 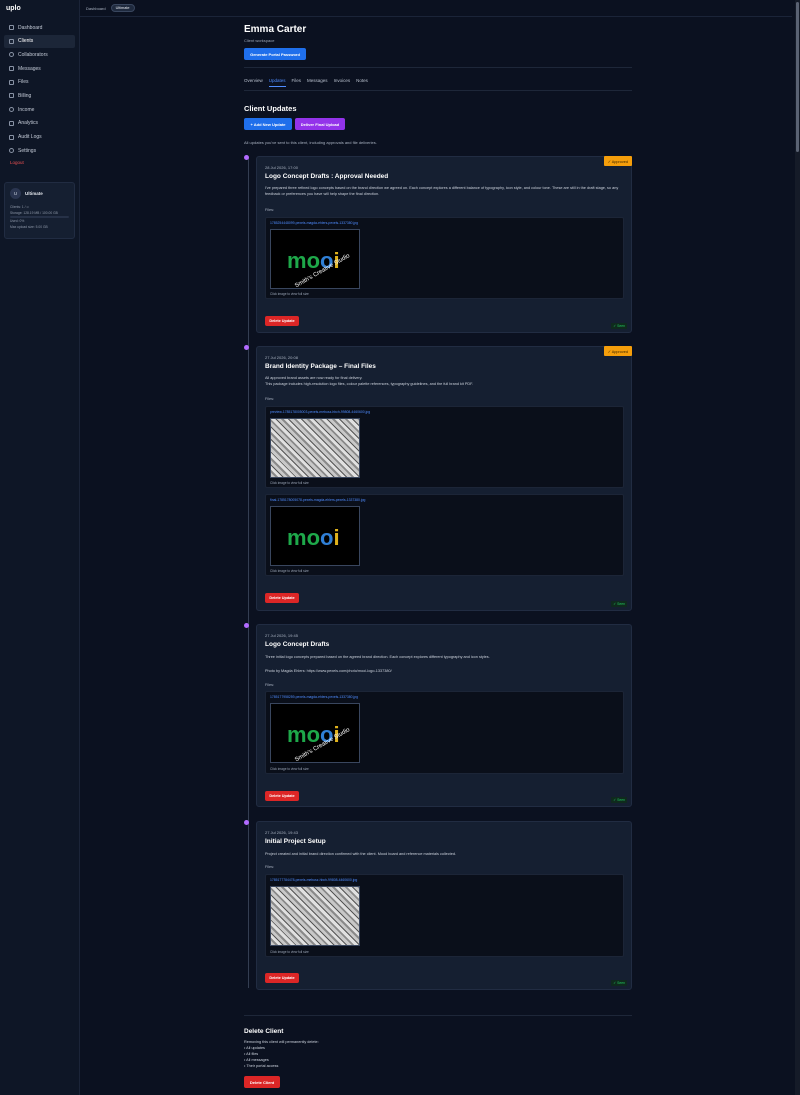 What do you see at coordinates (39, 150) in the screenshot?
I see `sidebar-item-settings: Settings` at bounding box center [39, 150].